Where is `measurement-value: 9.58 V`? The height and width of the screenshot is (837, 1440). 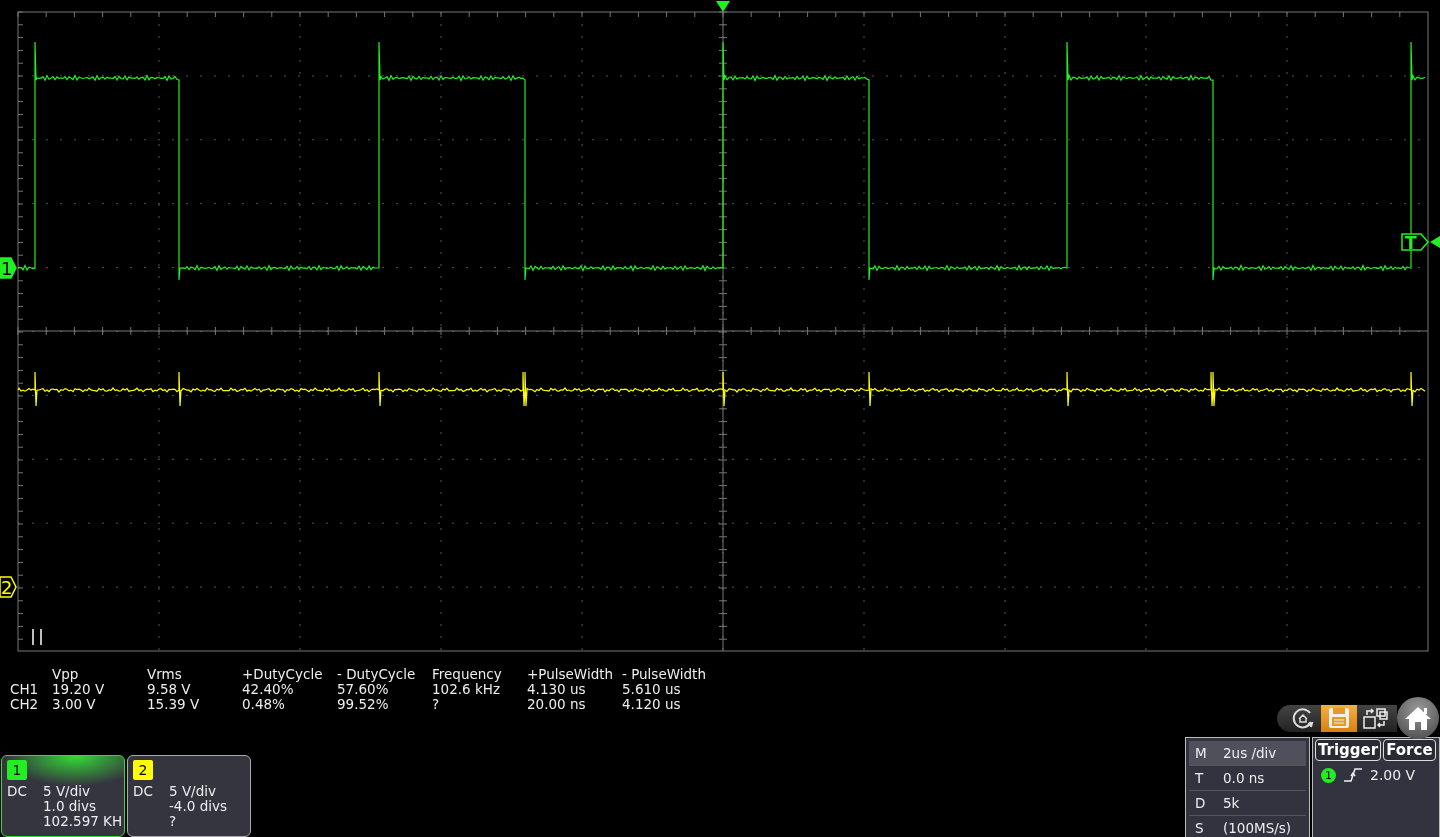
measurement-value: 9.58 V is located at coordinates (169, 689).